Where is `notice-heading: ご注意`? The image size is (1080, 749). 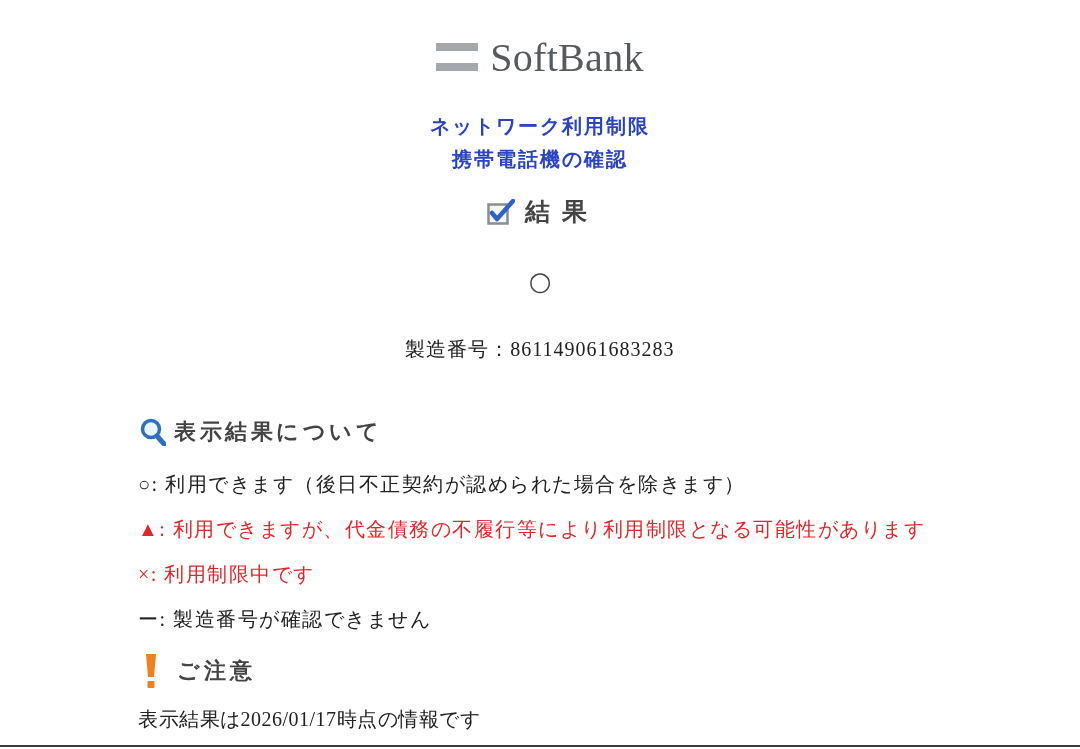 notice-heading: ご注意 is located at coordinates (216, 671).